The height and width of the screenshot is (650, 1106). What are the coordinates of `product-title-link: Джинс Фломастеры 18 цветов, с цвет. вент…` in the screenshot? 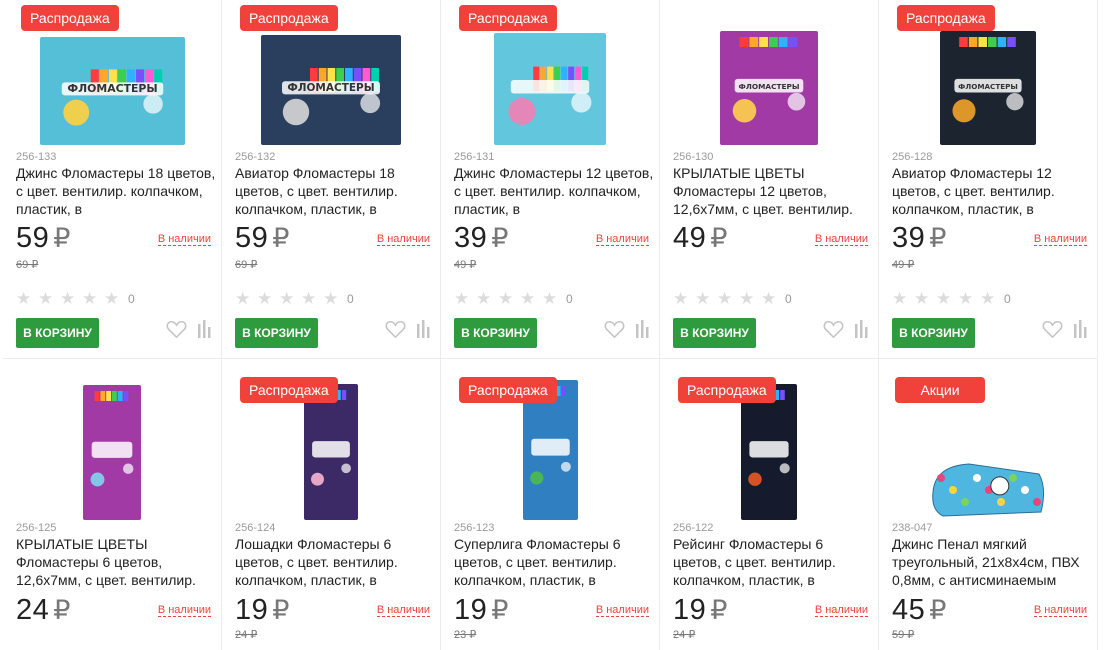 It's located at (116, 191).